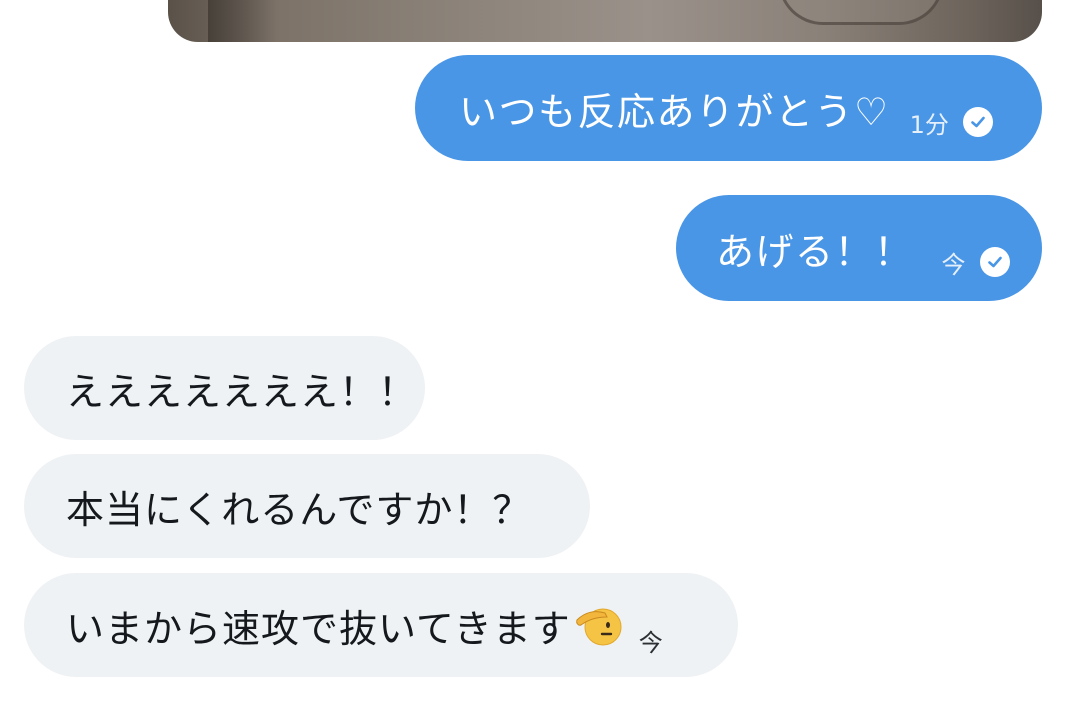  I want to click on message-text: えええええええ！！, so click(242, 391).